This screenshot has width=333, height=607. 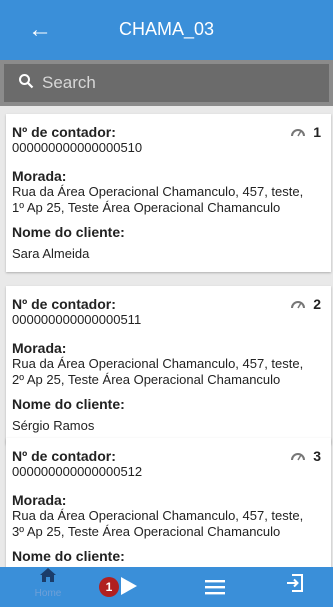 I want to click on nav-play: 1, so click(x=120, y=588).